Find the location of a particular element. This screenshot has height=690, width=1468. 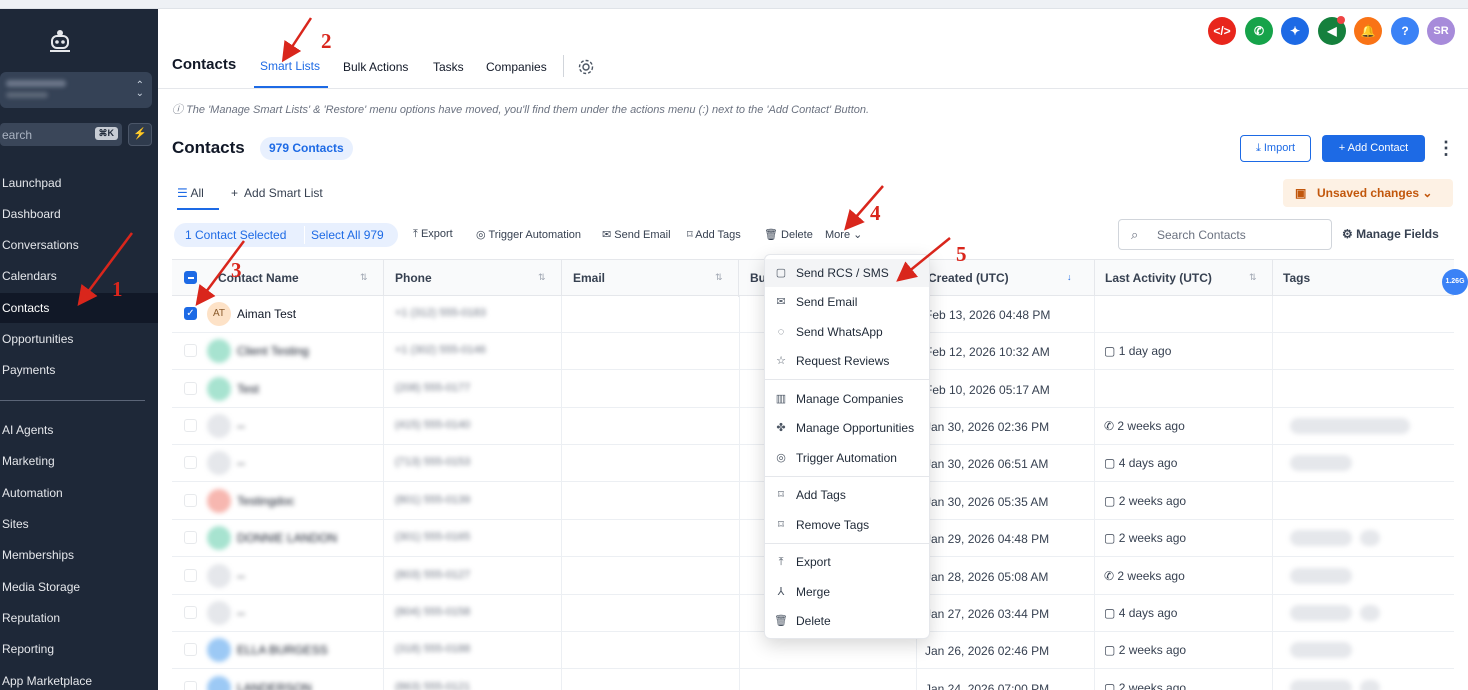

contact-name: ELLA BURGESS is located at coordinates (282, 650).